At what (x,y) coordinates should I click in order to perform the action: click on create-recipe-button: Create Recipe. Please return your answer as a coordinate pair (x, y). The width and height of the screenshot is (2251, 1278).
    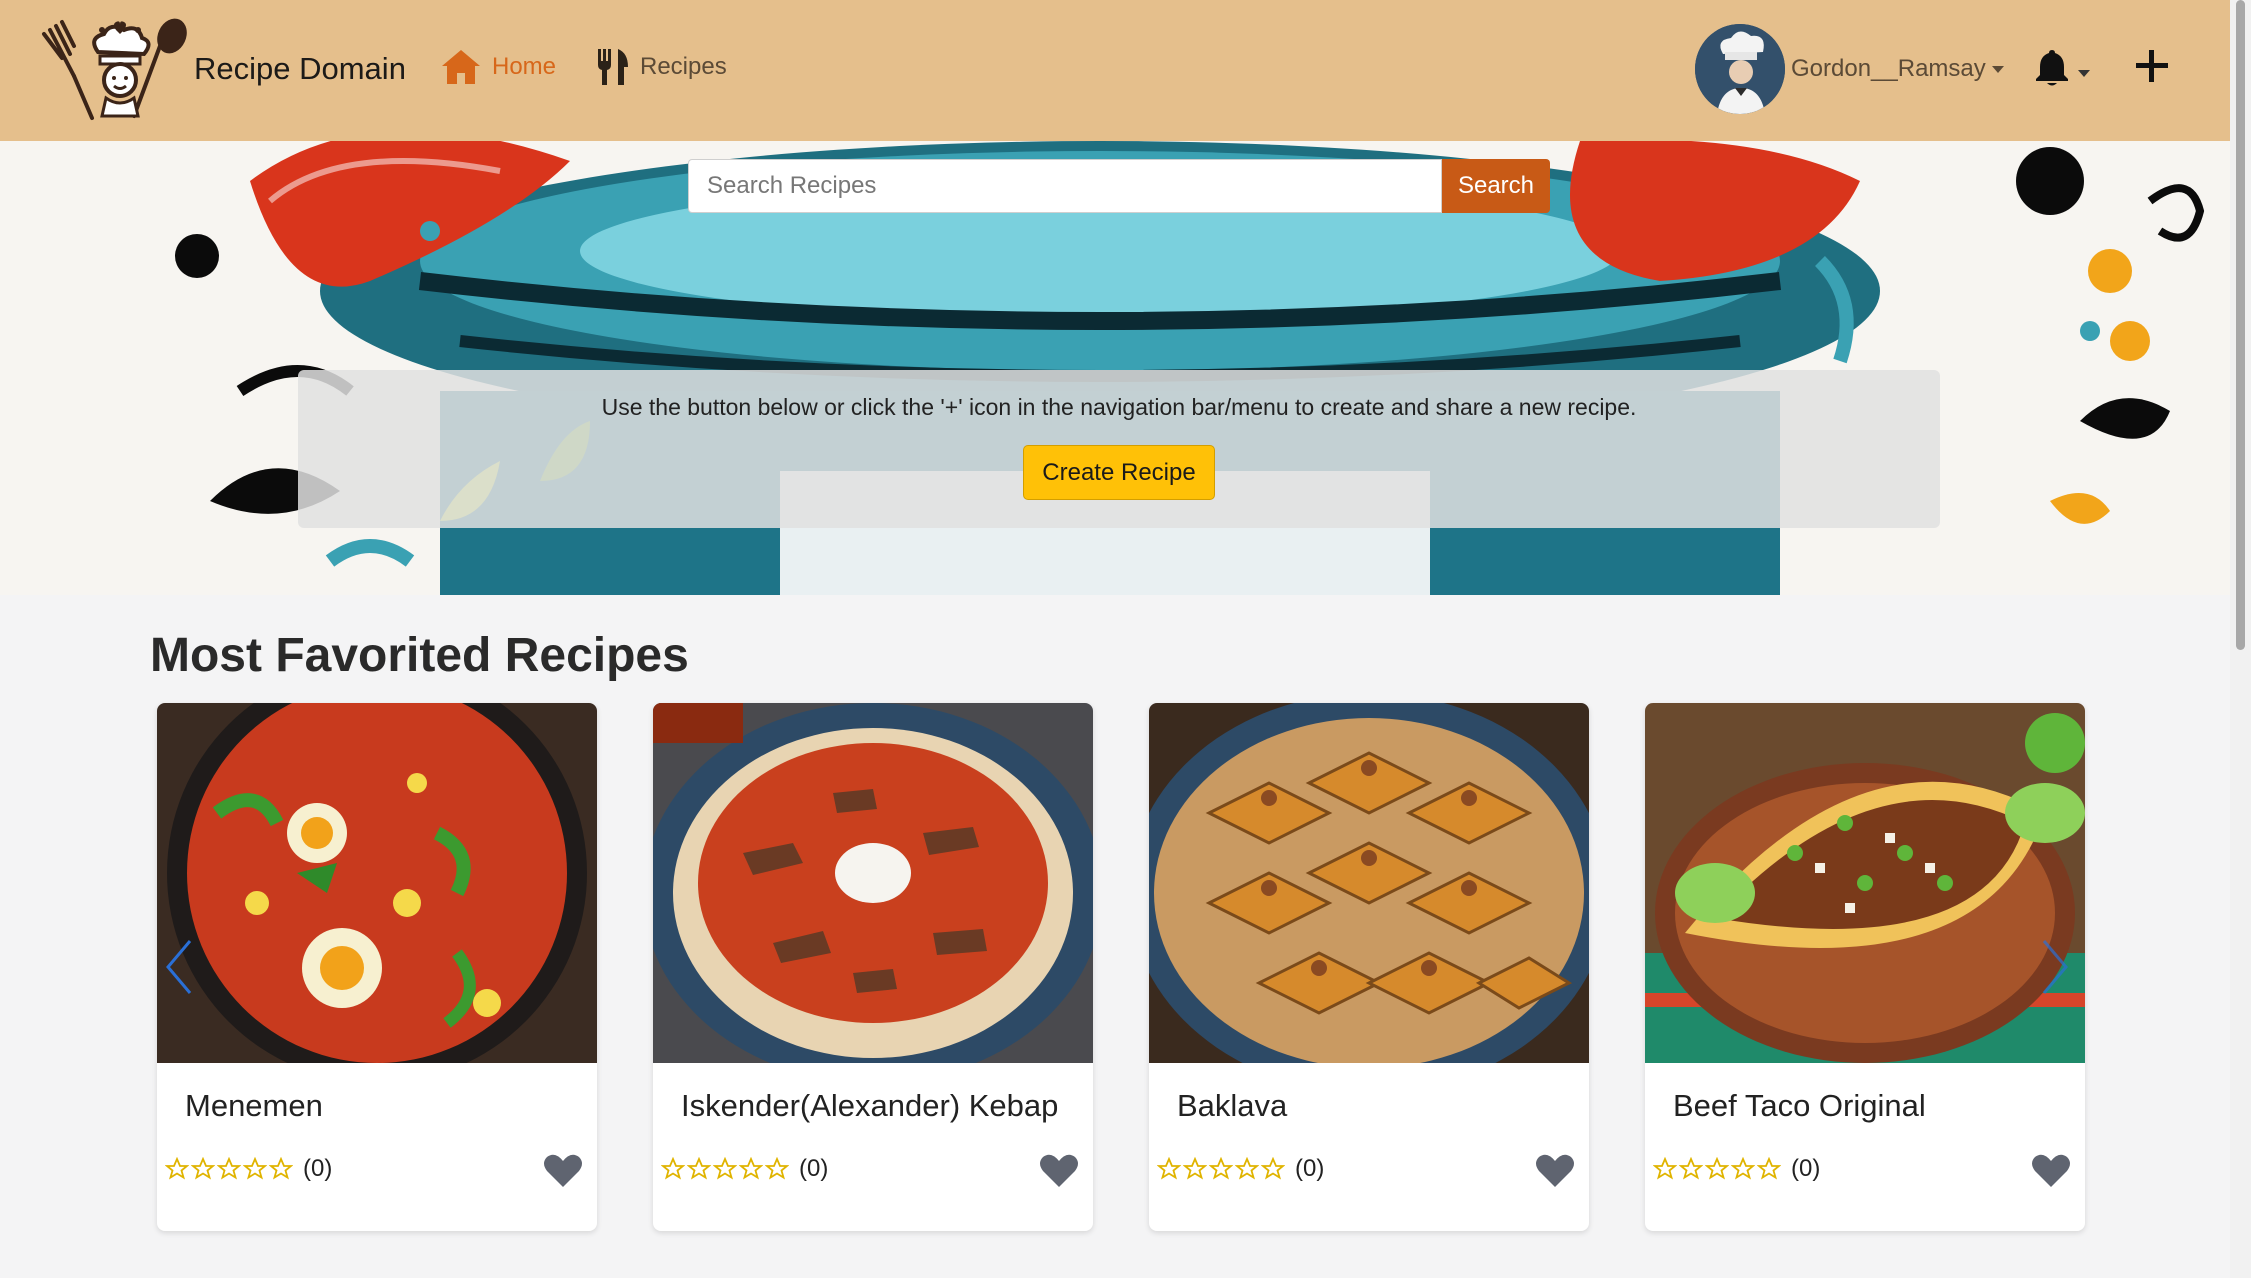
    Looking at the image, I should click on (1119, 472).